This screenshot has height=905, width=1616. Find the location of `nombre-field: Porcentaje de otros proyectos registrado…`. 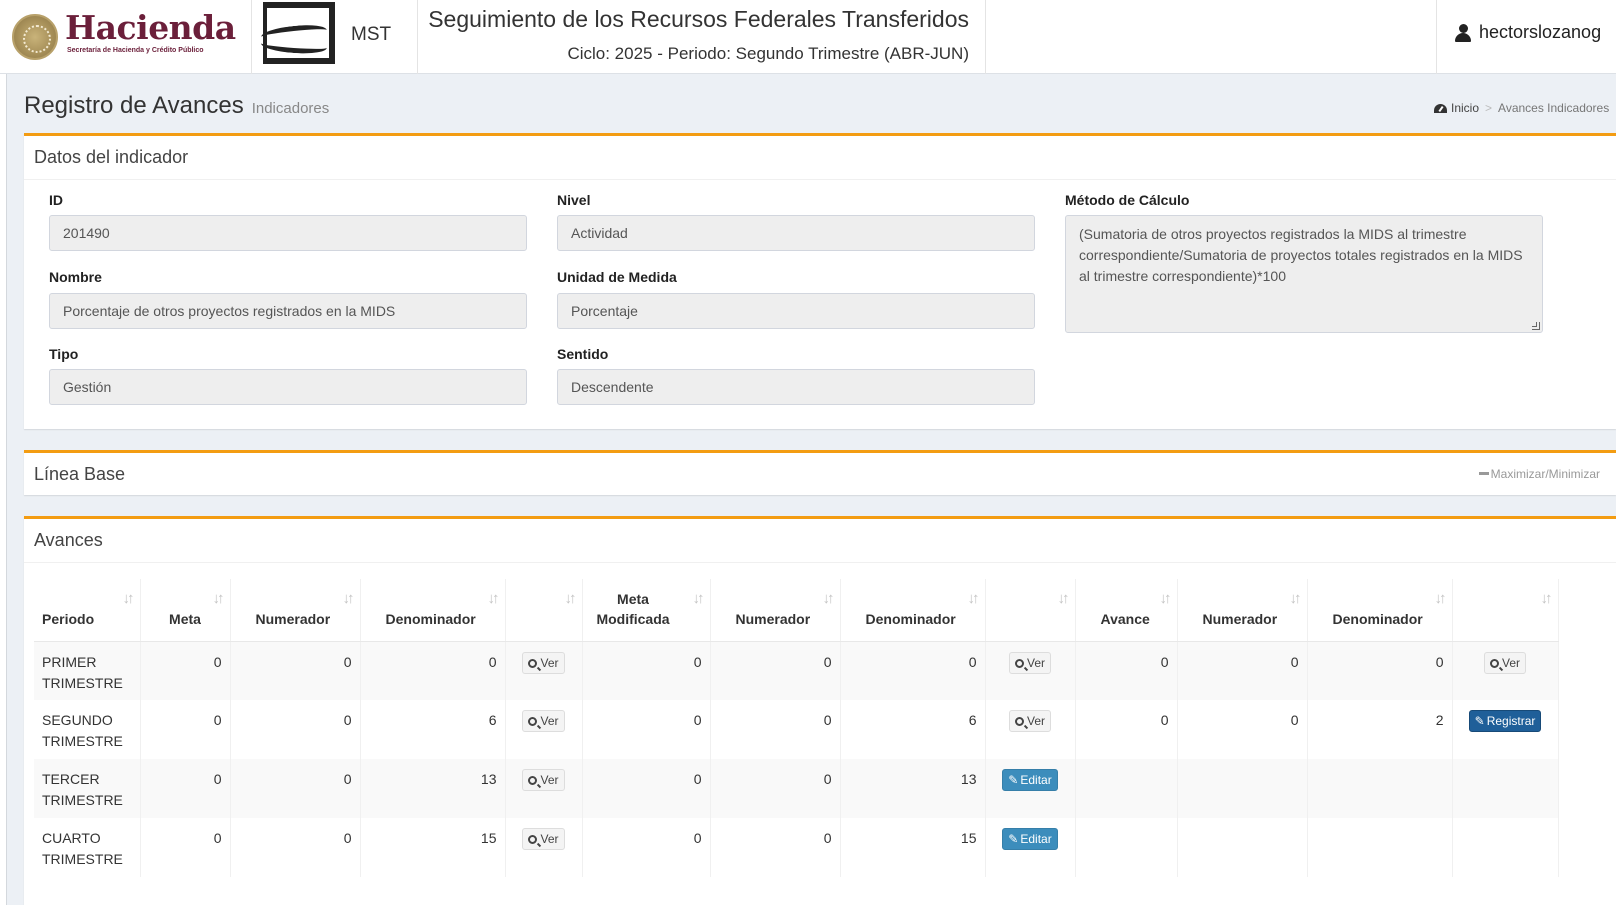

nombre-field: Porcentaje de otros proyectos registrado… is located at coordinates (288, 311).